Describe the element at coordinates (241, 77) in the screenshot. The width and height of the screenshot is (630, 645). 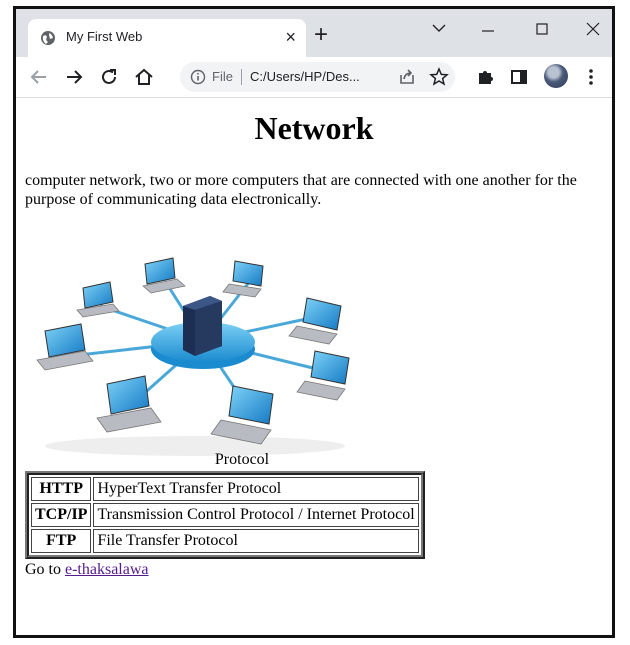
I see `address-divider` at that location.